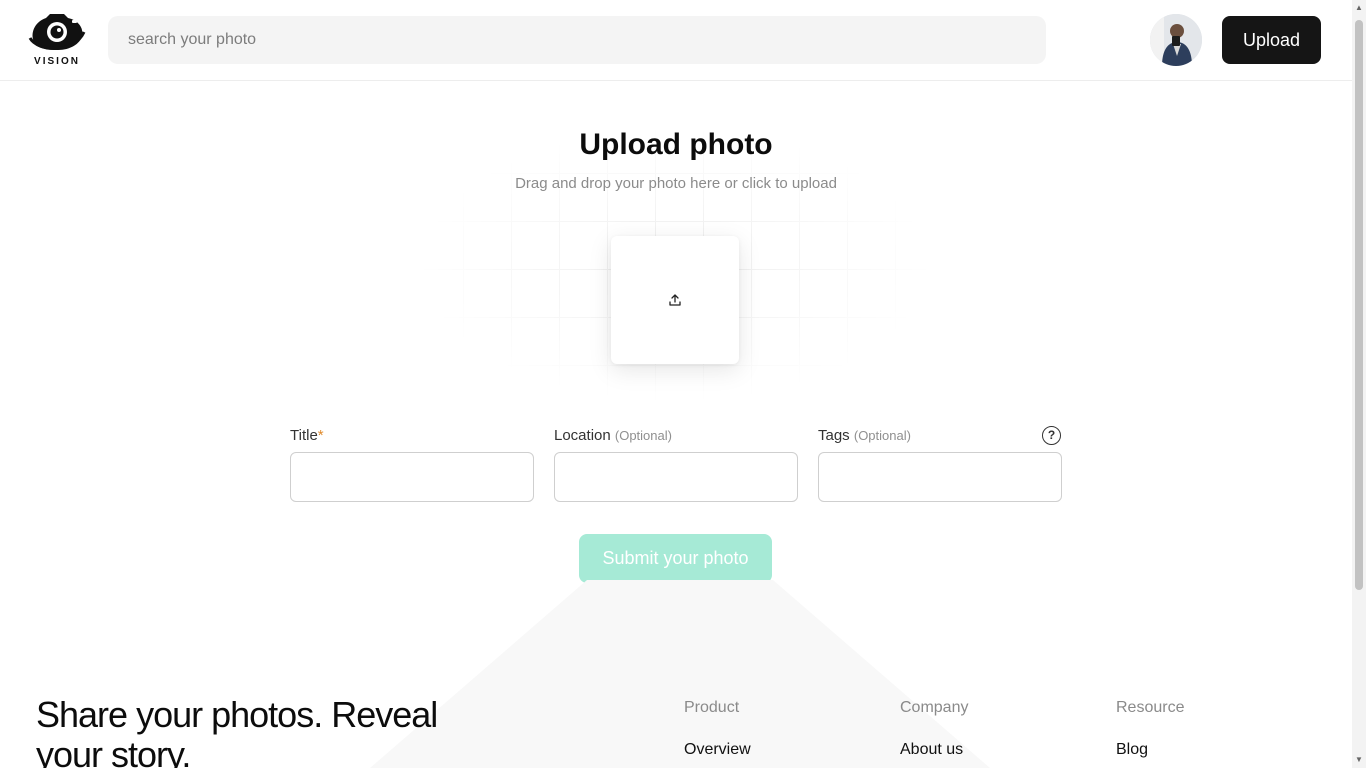  I want to click on location-label-text: Location, so click(582, 435).